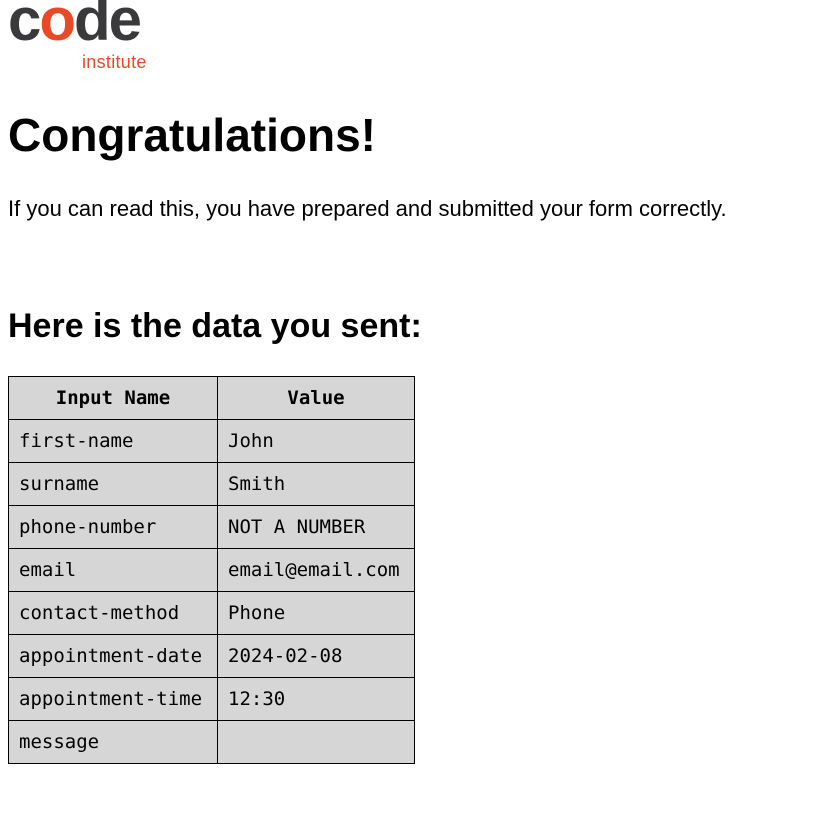 This screenshot has width=821, height=824. What do you see at coordinates (24, 26) in the screenshot?
I see `logo-word-start: c` at bounding box center [24, 26].